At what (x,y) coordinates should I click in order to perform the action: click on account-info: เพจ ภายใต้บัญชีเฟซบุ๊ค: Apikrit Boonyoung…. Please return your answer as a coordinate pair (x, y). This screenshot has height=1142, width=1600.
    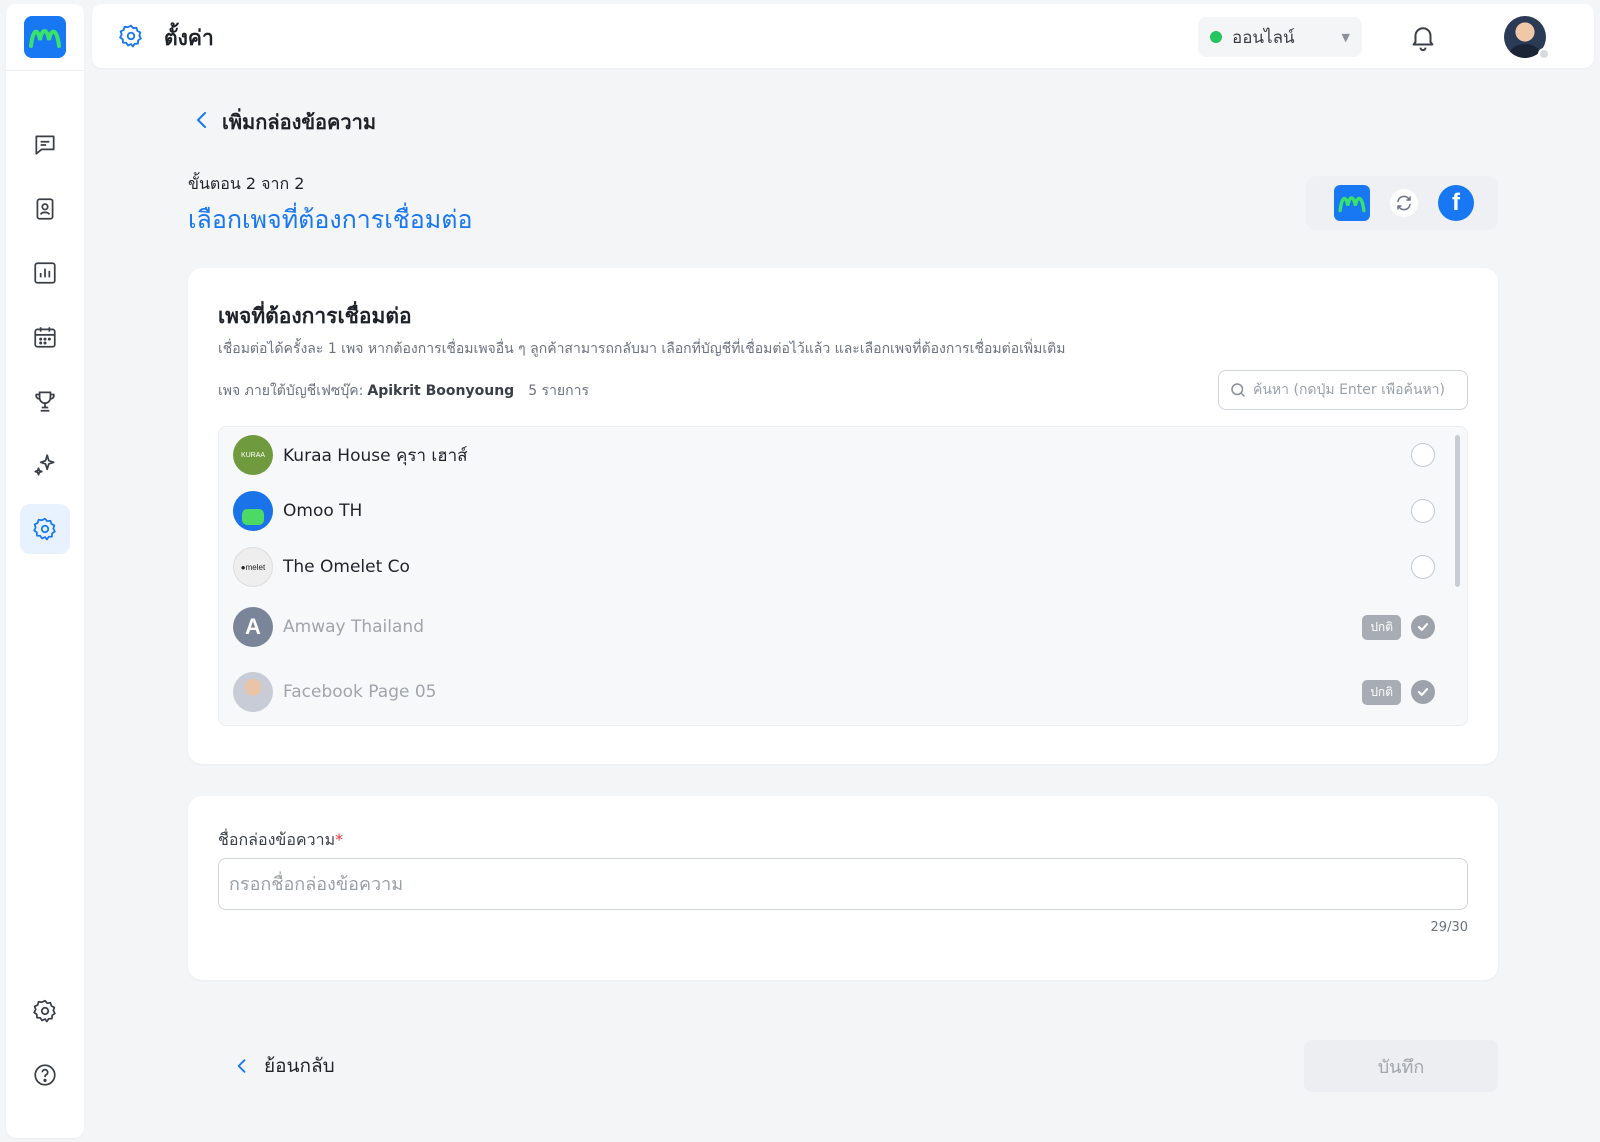
    Looking at the image, I should click on (403, 391).